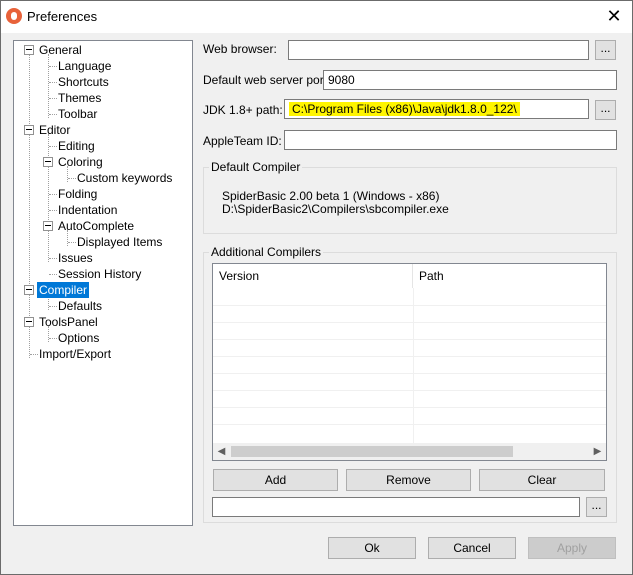  What do you see at coordinates (221, 451) in the screenshot?
I see `scroll-left-icon: ◀` at bounding box center [221, 451].